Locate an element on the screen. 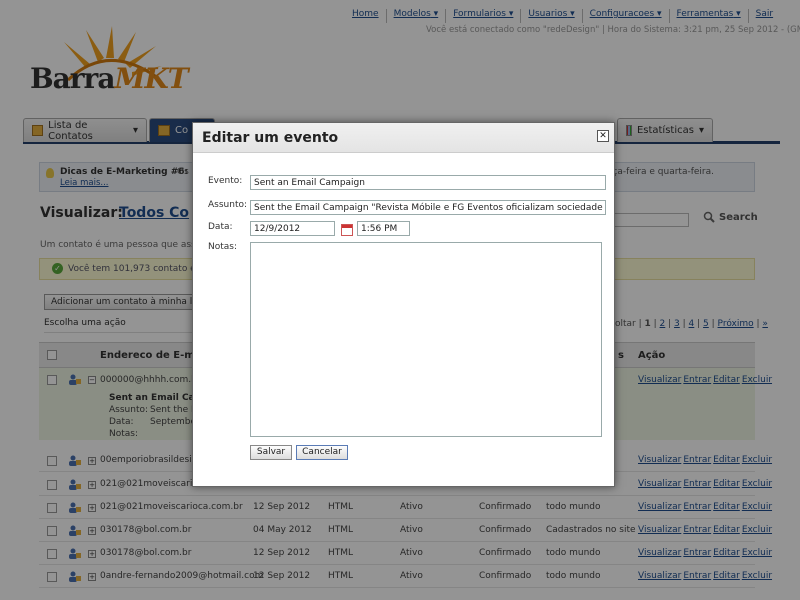 The height and width of the screenshot is (600, 800). date-input: 12/9/2012 is located at coordinates (292, 228).